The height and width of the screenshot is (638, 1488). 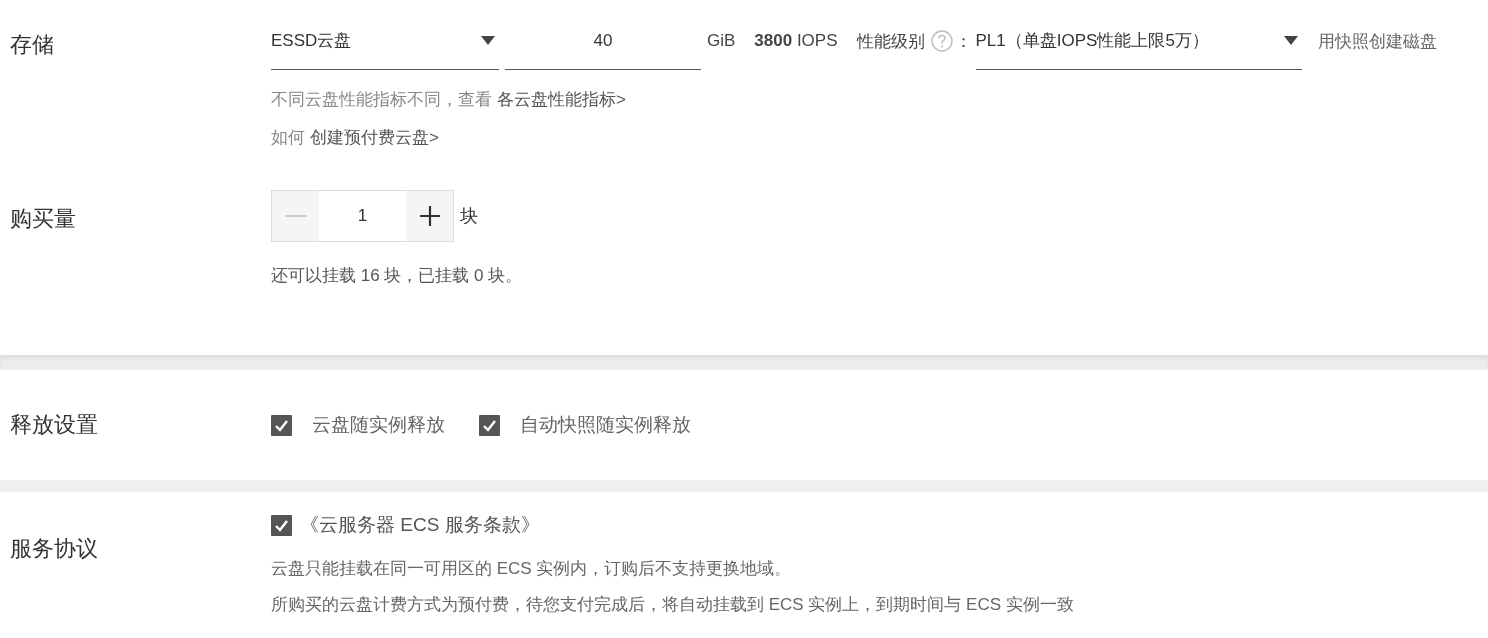 What do you see at coordinates (385, 44) in the screenshot?
I see `disk-type-select: ESSD云盘` at bounding box center [385, 44].